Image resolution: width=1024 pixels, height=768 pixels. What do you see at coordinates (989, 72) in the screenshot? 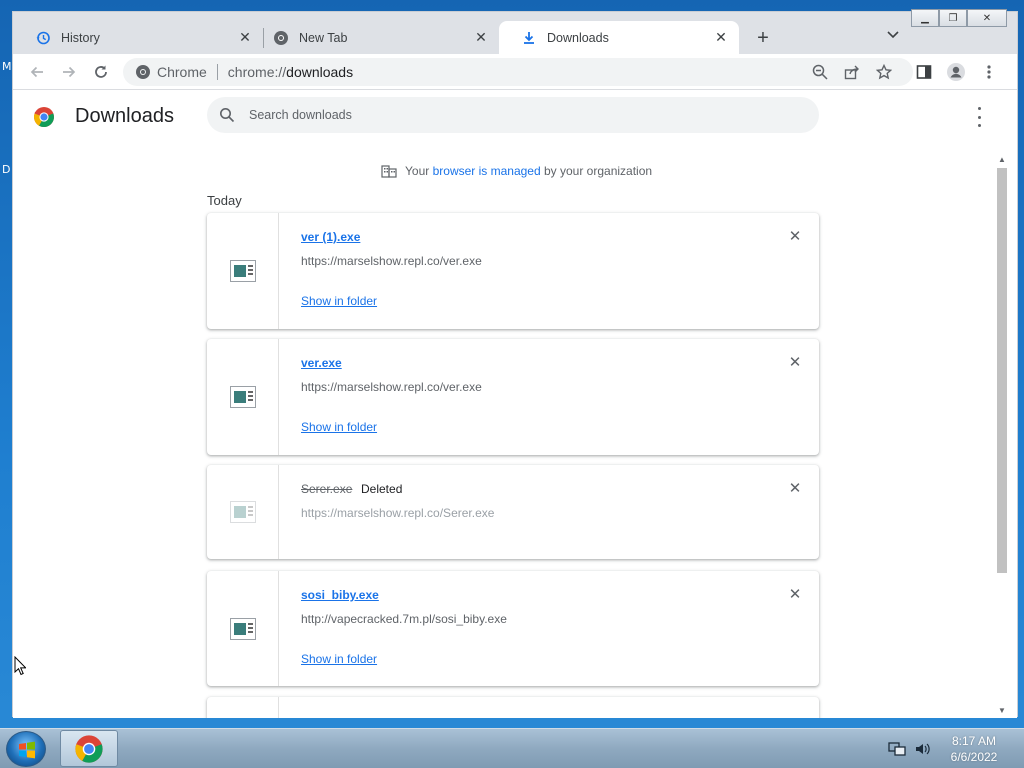
I see `browser-menu-icon` at bounding box center [989, 72].